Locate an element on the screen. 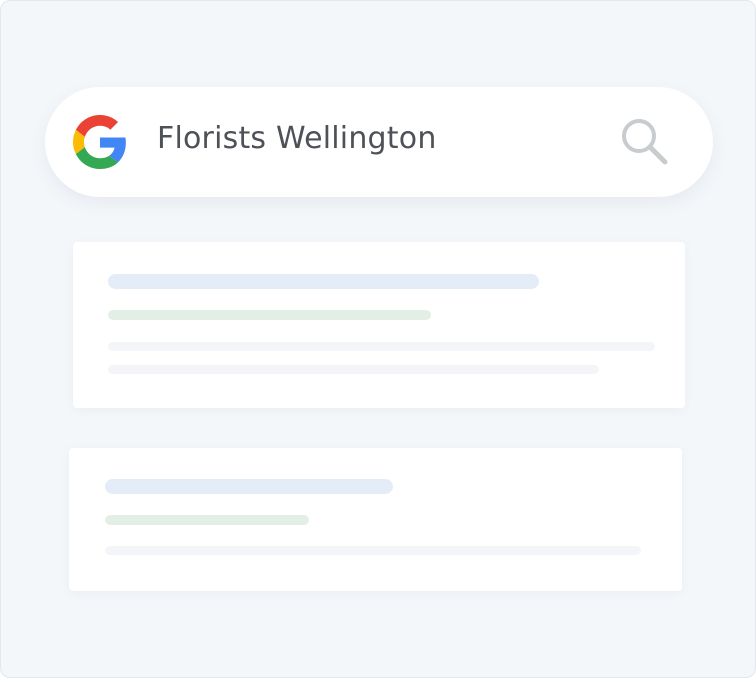 Image resolution: width=756 pixels, height=678 pixels. search-bar: Florists Wellington is located at coordinates (379, 142).